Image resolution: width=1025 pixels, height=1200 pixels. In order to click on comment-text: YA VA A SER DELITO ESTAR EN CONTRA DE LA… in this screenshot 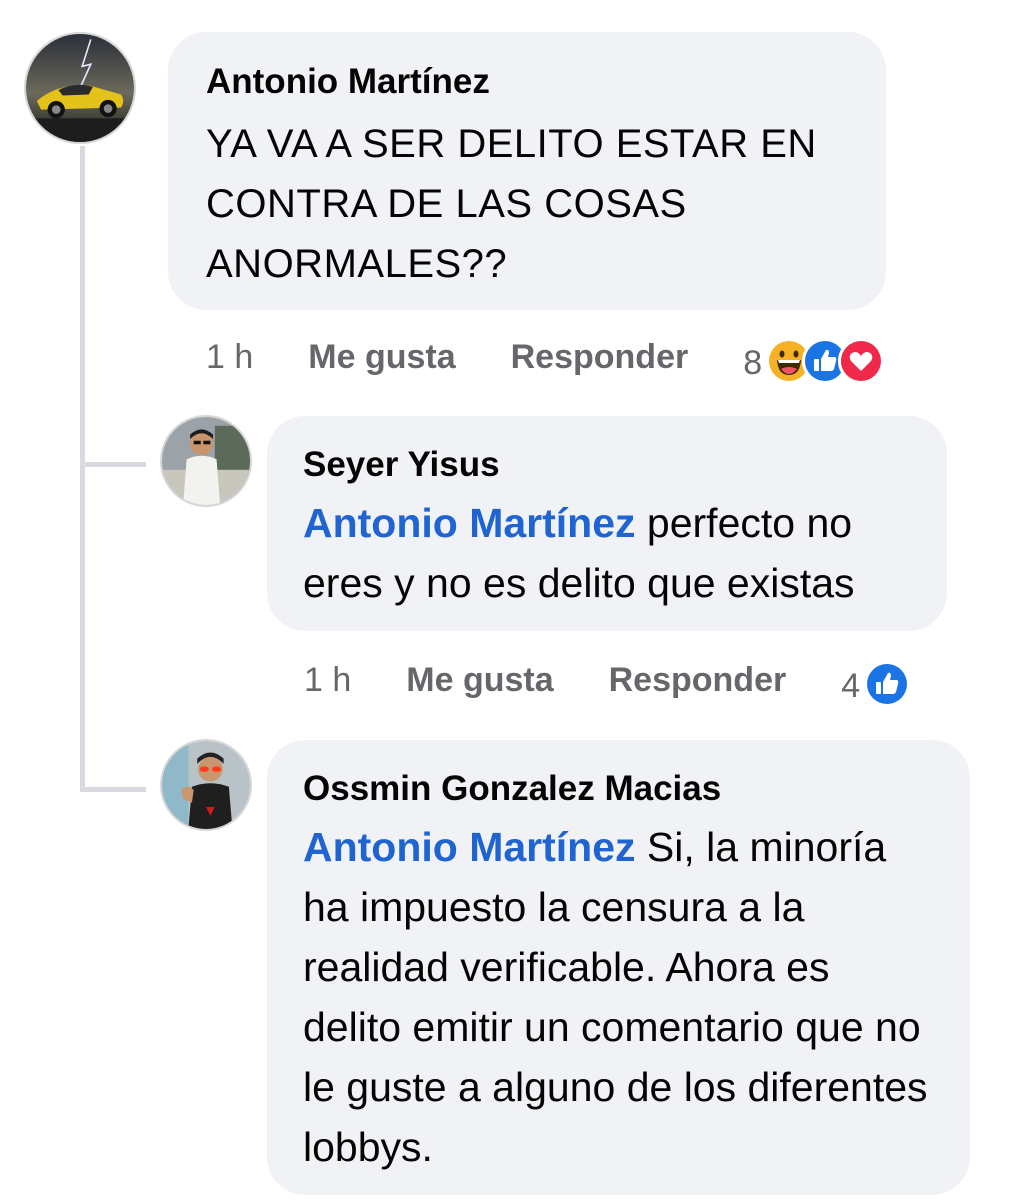, I will do `click(511, 204)`.